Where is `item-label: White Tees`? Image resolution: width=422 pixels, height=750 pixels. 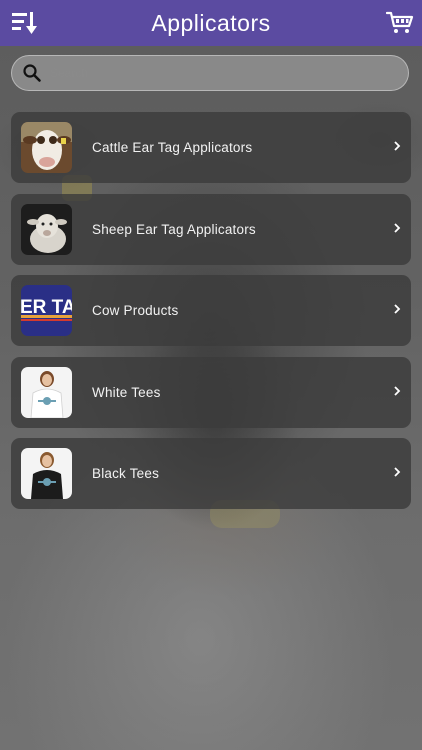
item-label: White Tees is located at coordinates (126, 392).